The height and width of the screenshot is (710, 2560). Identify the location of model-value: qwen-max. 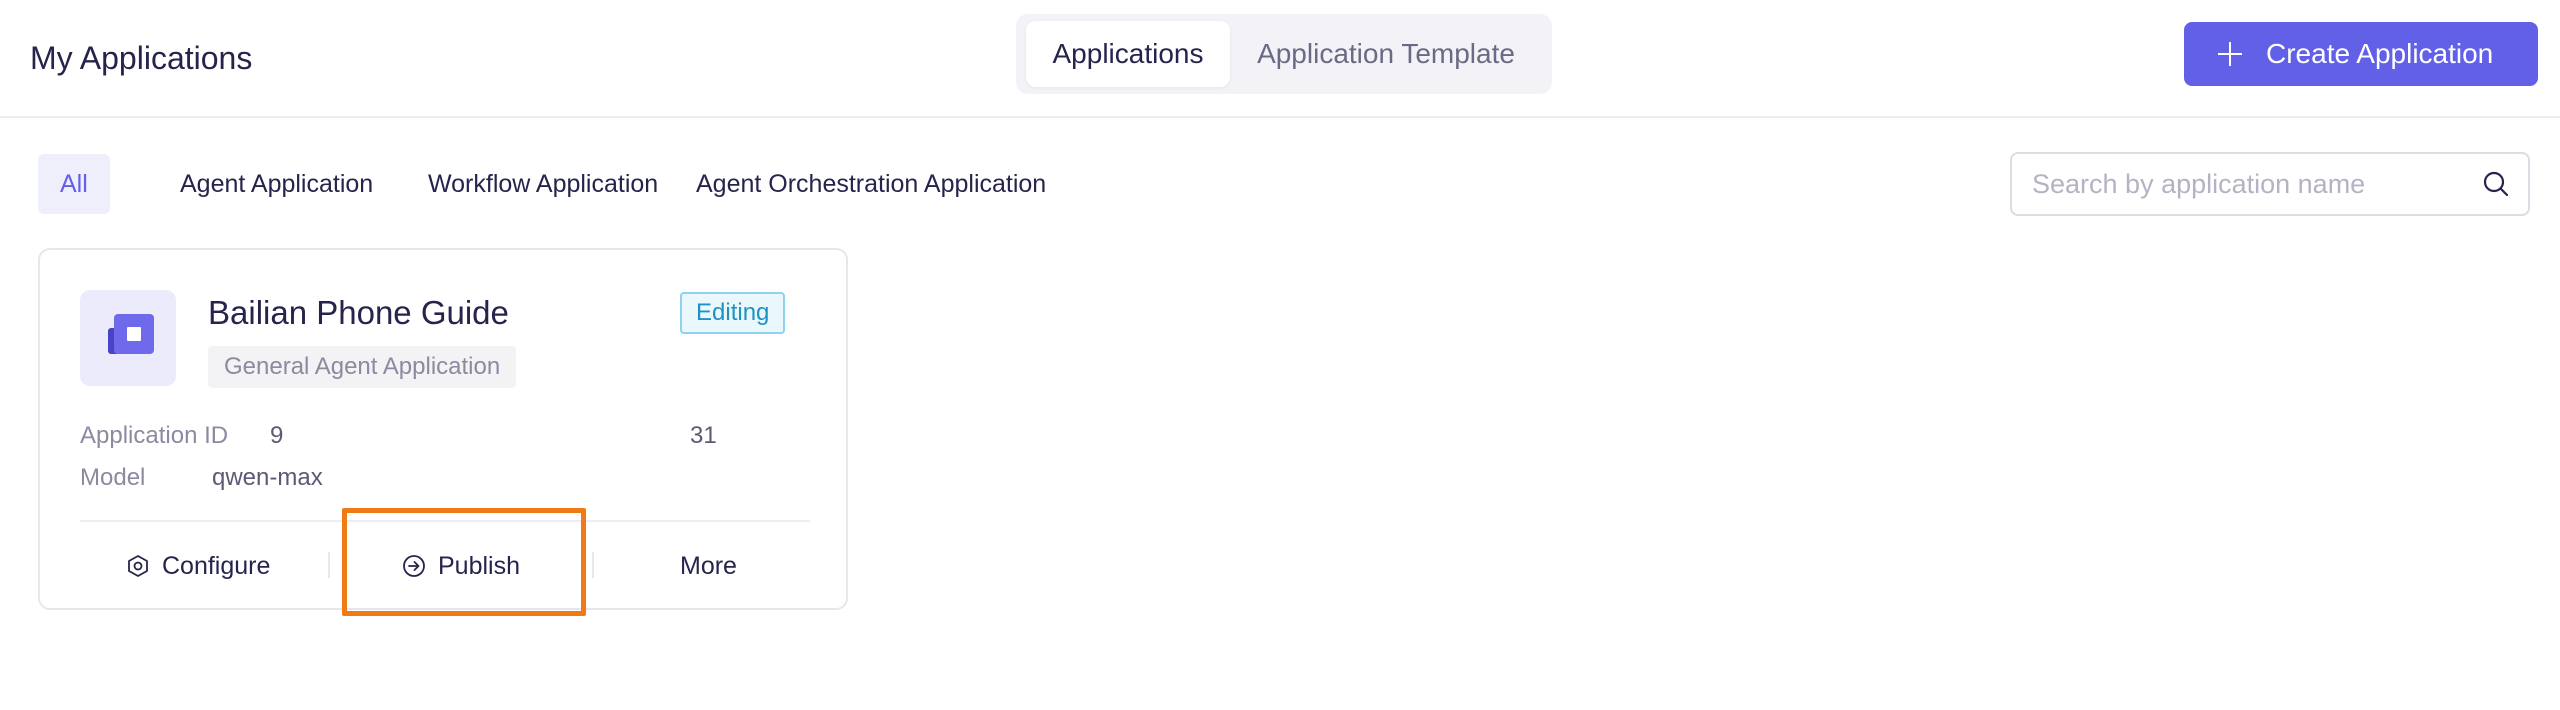
(267, 477).